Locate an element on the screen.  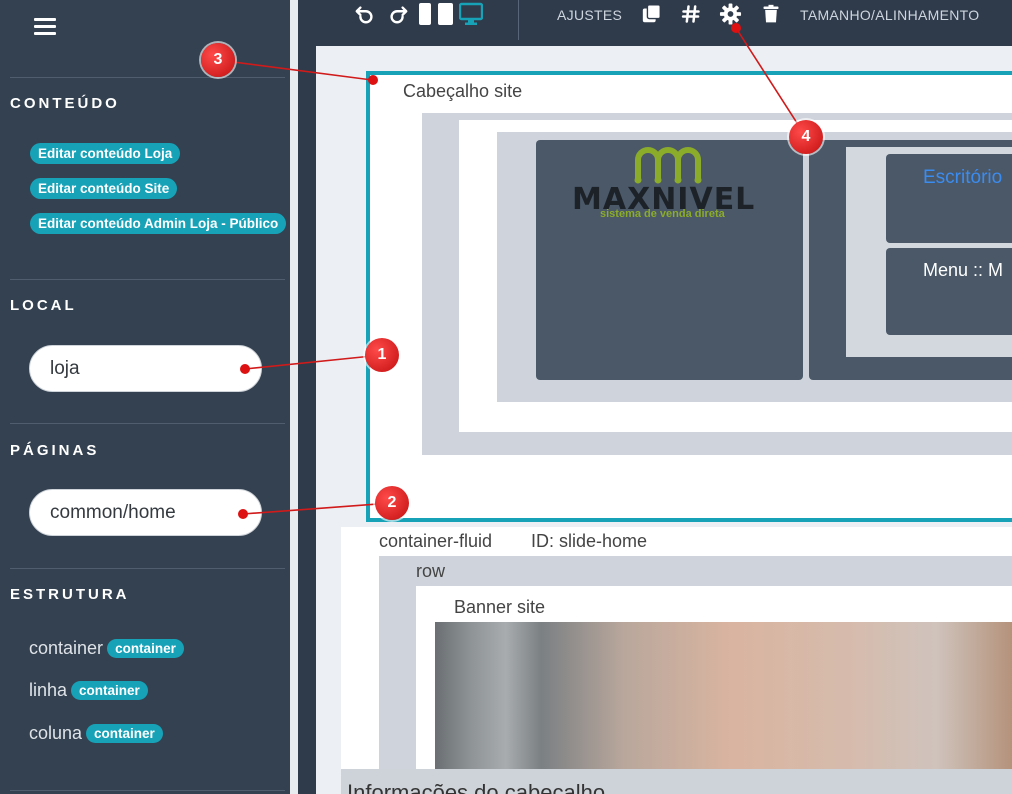
undo-icon is located at coordinates (365, 14).